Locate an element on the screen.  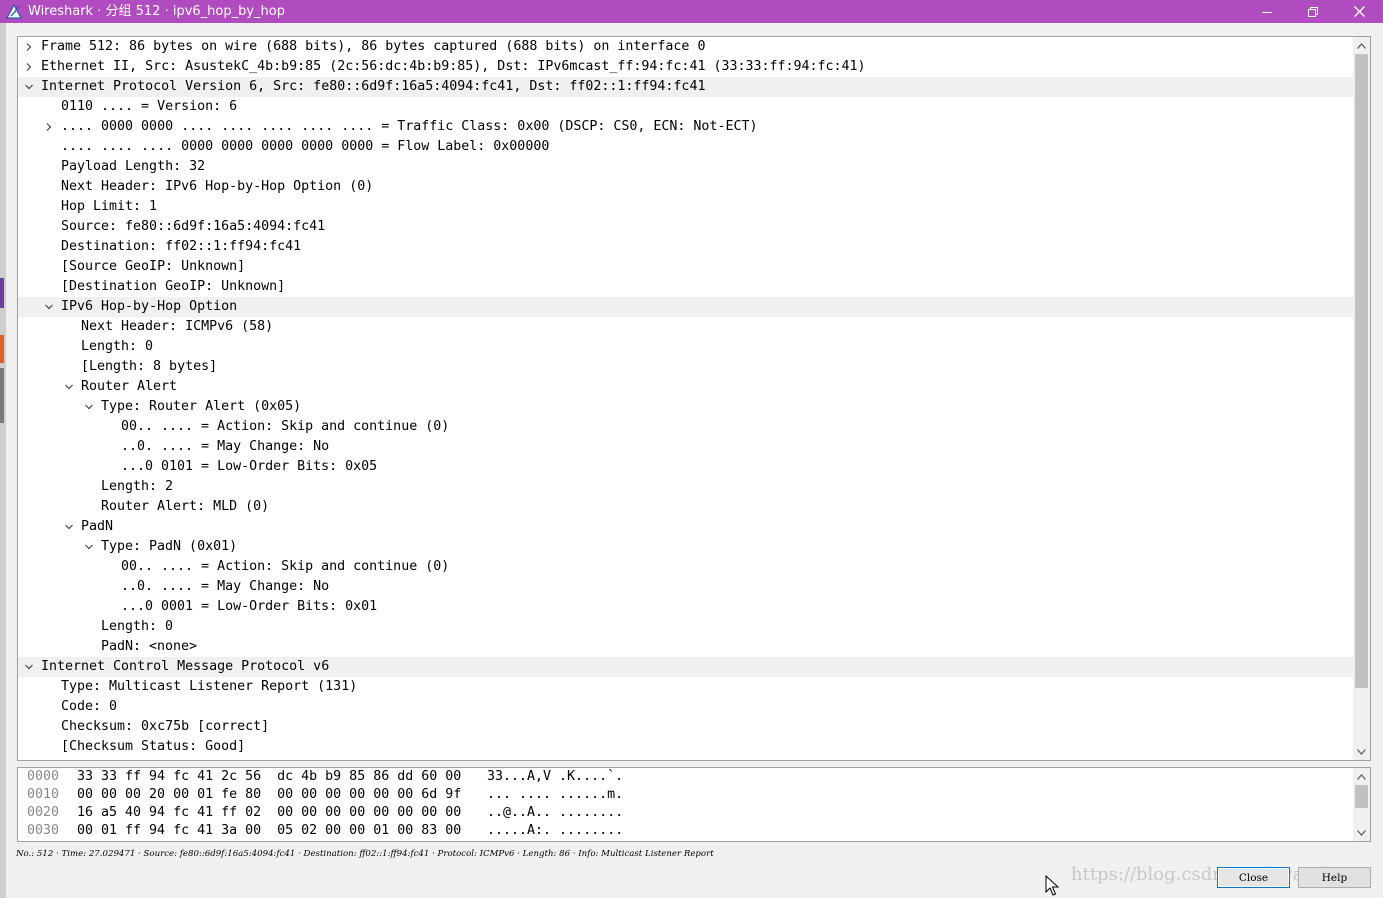
tree-row: Next Header: ICMPv6 (58) is located at coordinates (686, 327).